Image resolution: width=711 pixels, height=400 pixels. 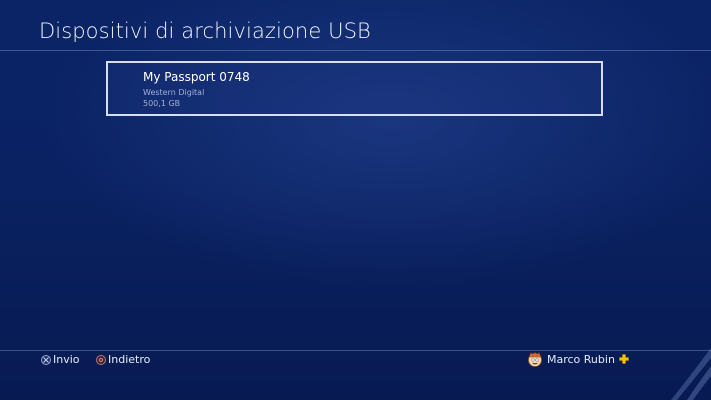 I want to click on back-label: Indietro, so click(x=129, y=359).